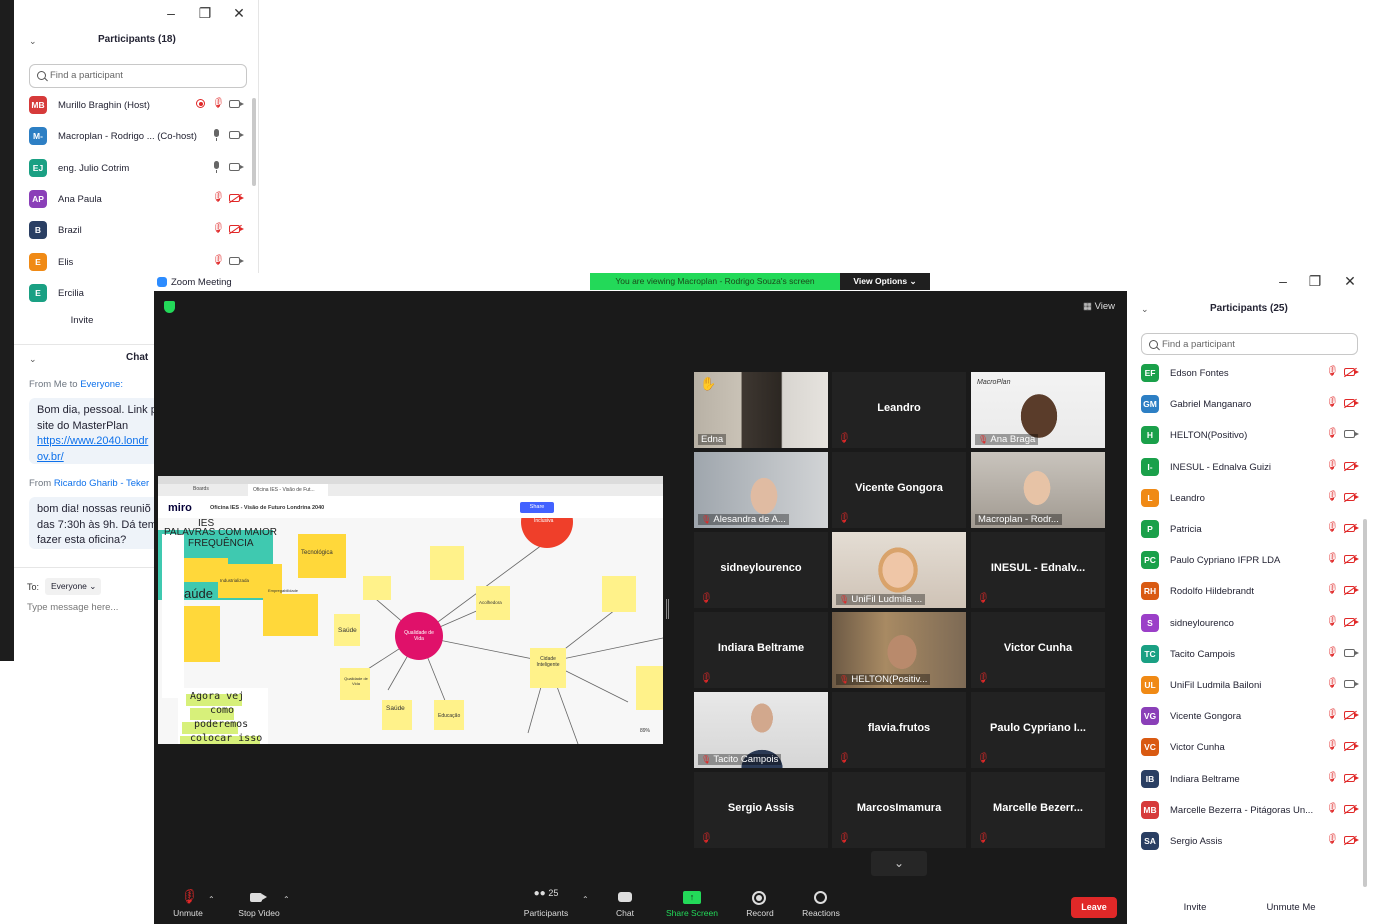 This screenshot has height=924, width=1374. I want to click on chat-button: Chat, so click(625, 903).